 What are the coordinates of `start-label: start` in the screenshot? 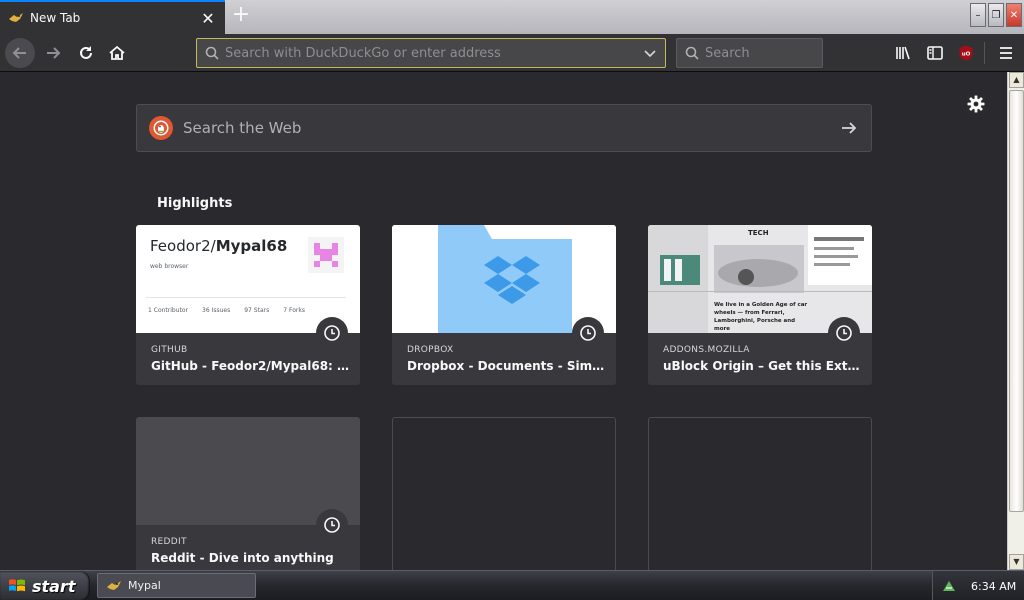 It's located at (54, 586).